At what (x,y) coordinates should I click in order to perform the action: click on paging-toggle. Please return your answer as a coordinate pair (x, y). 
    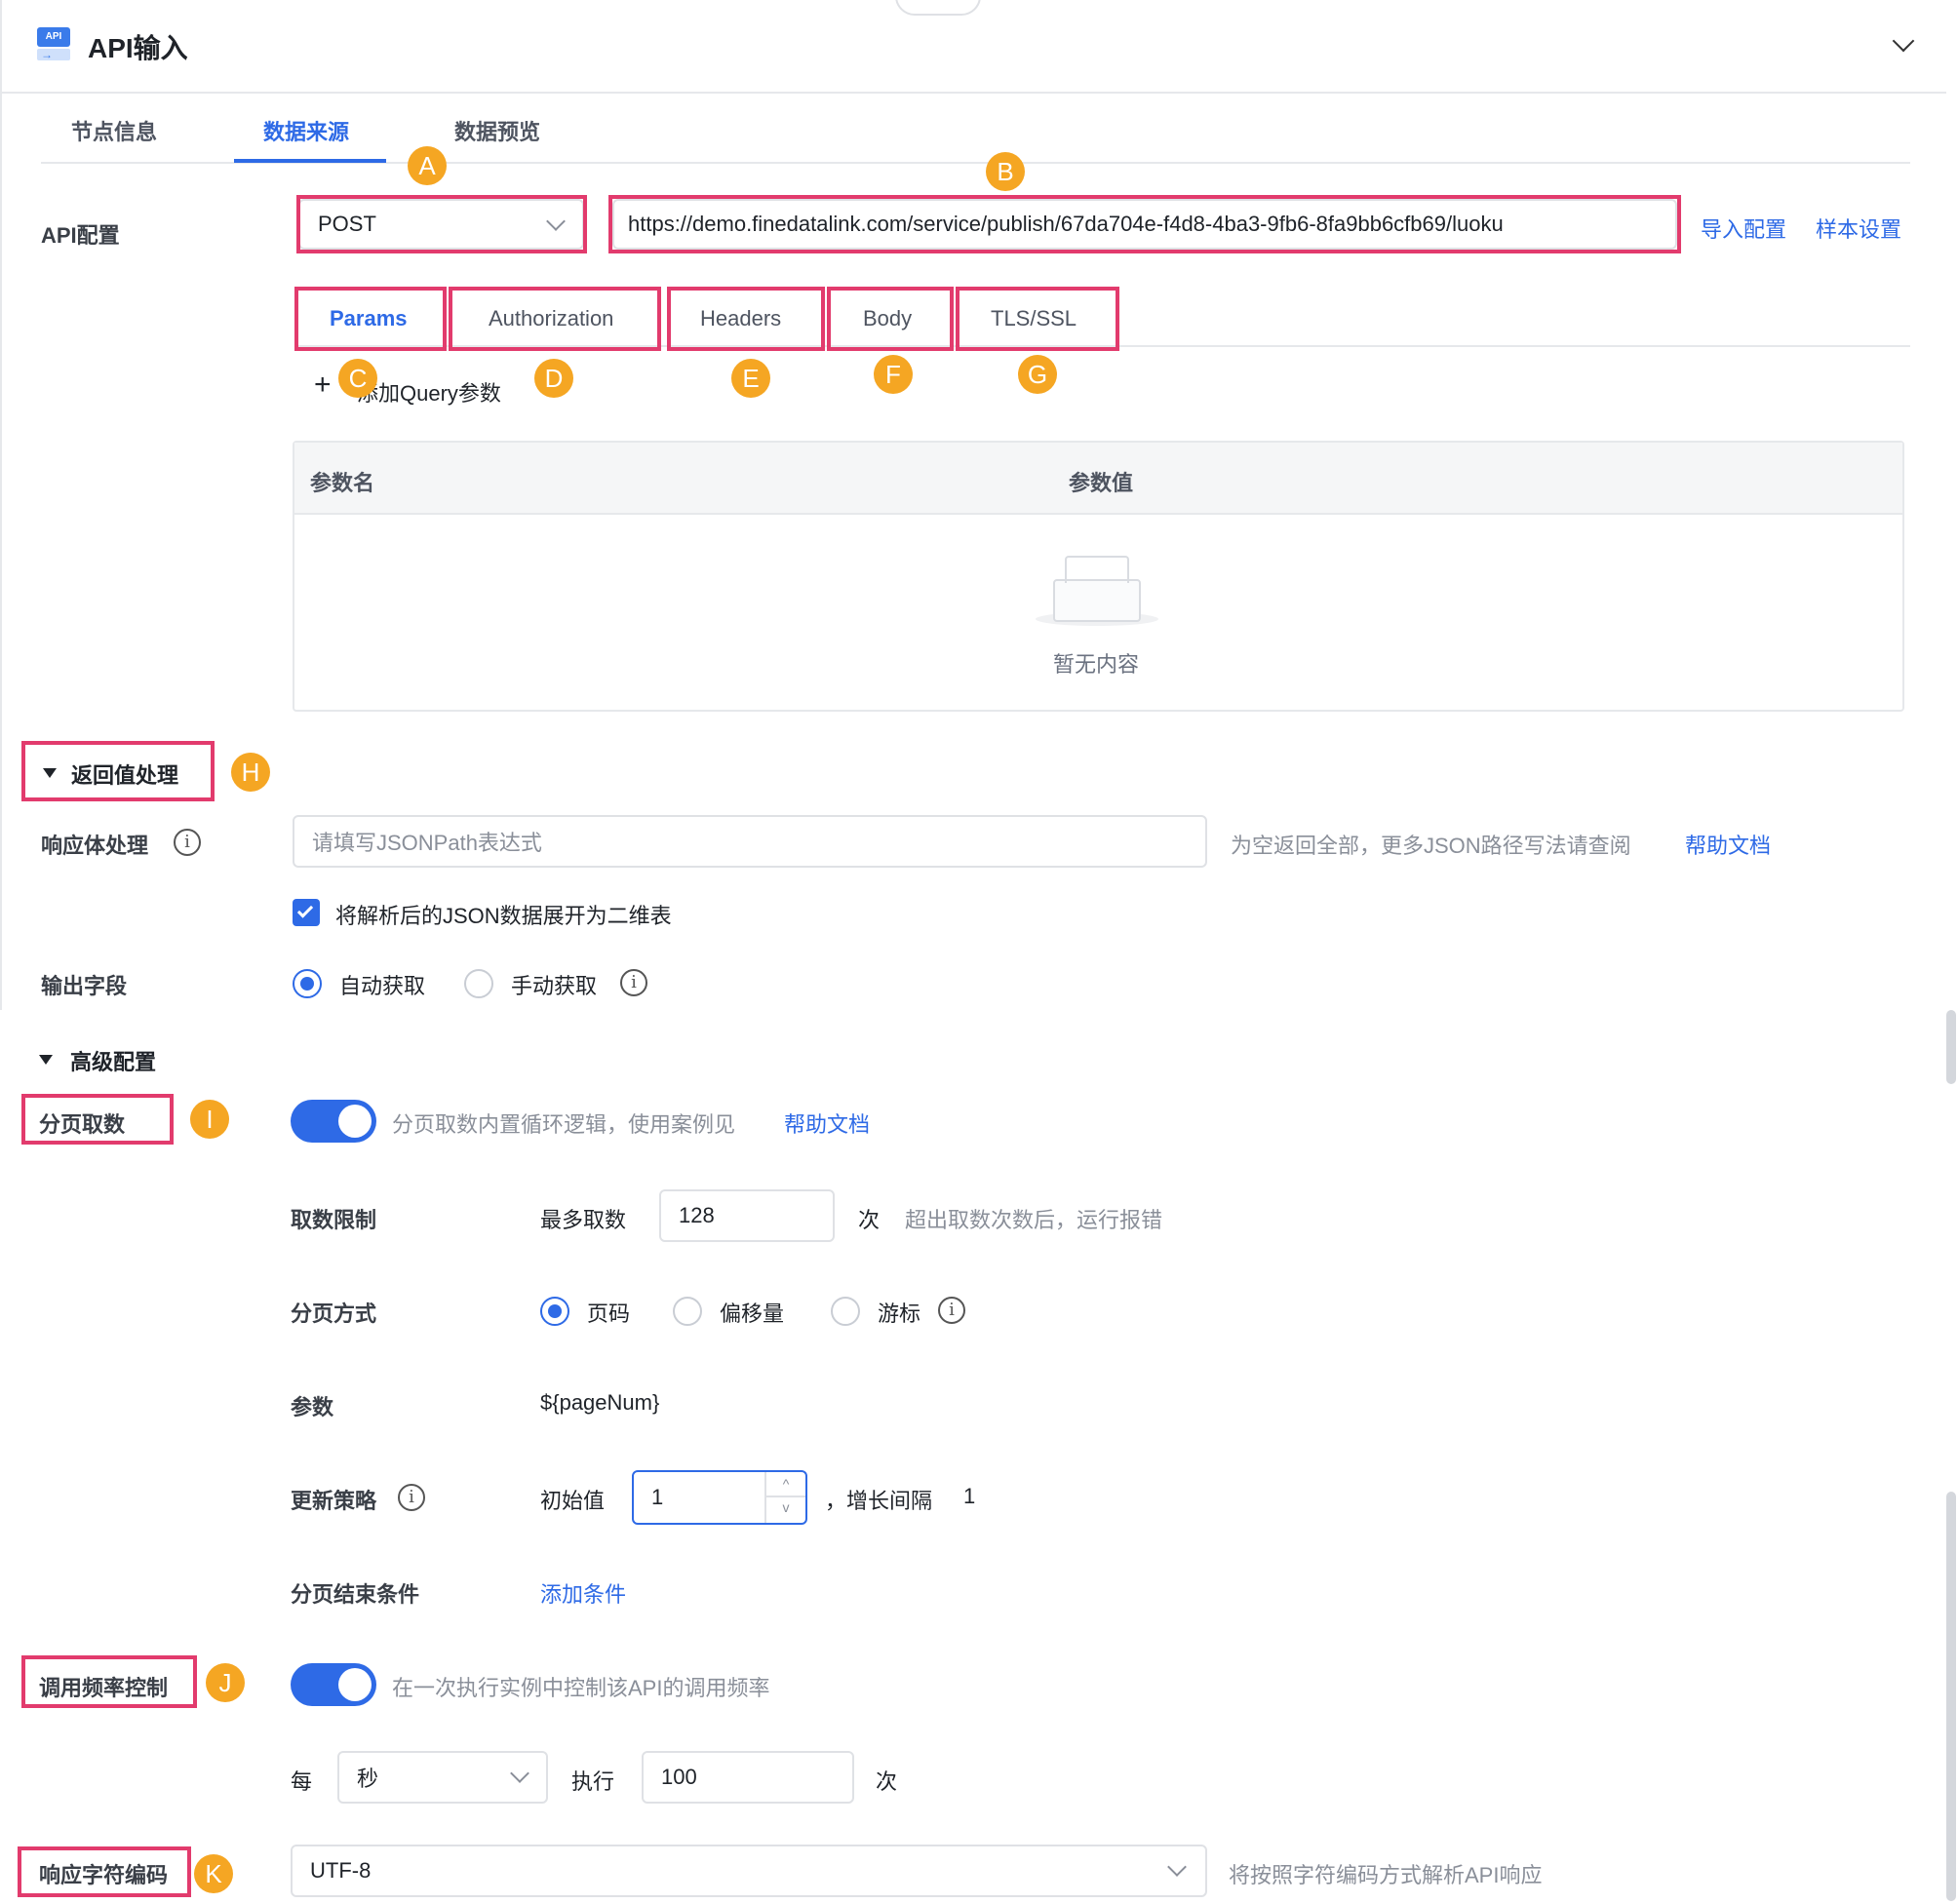
    Looking at the image, I should click on (333, 1121).